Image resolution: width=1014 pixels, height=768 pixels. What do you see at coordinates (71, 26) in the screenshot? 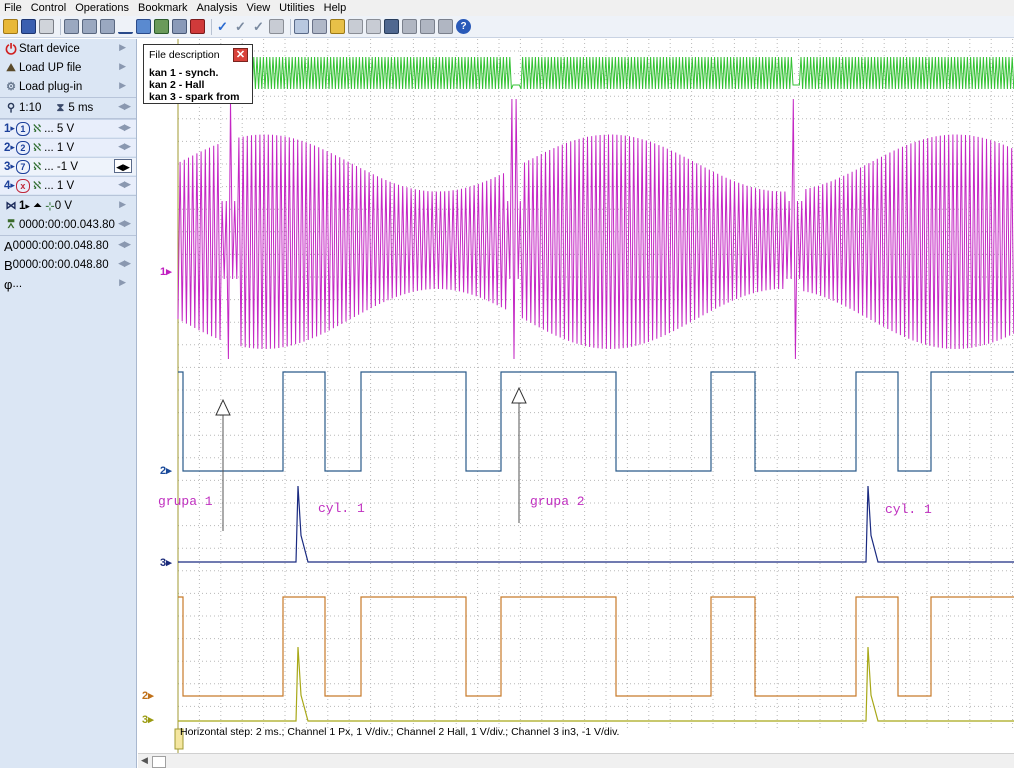
I see `copy-icon` at bounding box center [71, 26].